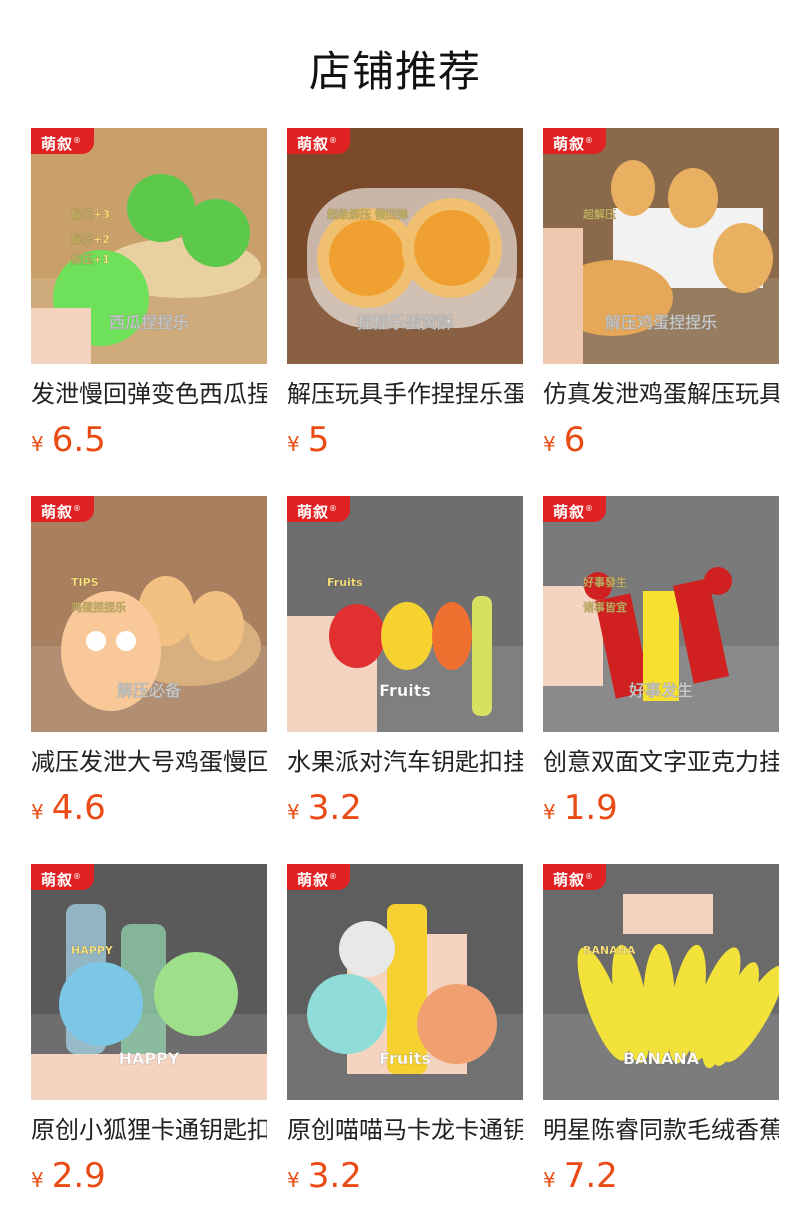  What do you see at coordinates (661, 982) in the screenshot?
I see `product-image: BANANA BANANA 萌叙®` at bounding box center [661, 982].